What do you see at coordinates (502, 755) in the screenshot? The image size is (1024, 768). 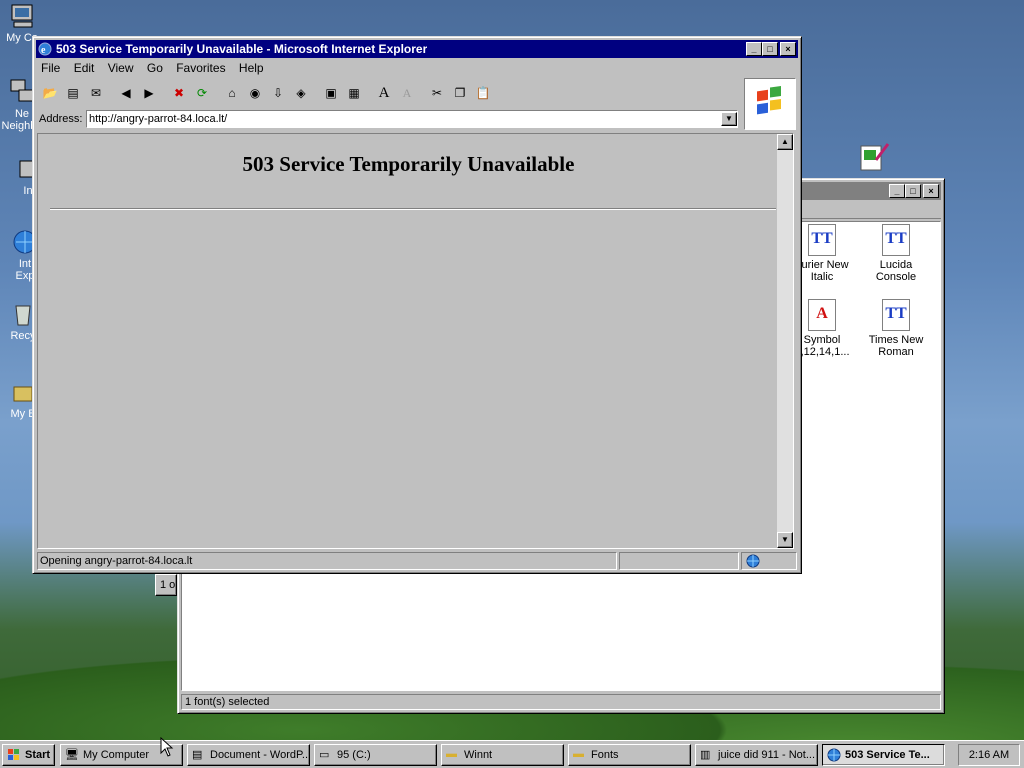 I see `task-winnt: ▬ Winnt` at bounding box center [502, 755].